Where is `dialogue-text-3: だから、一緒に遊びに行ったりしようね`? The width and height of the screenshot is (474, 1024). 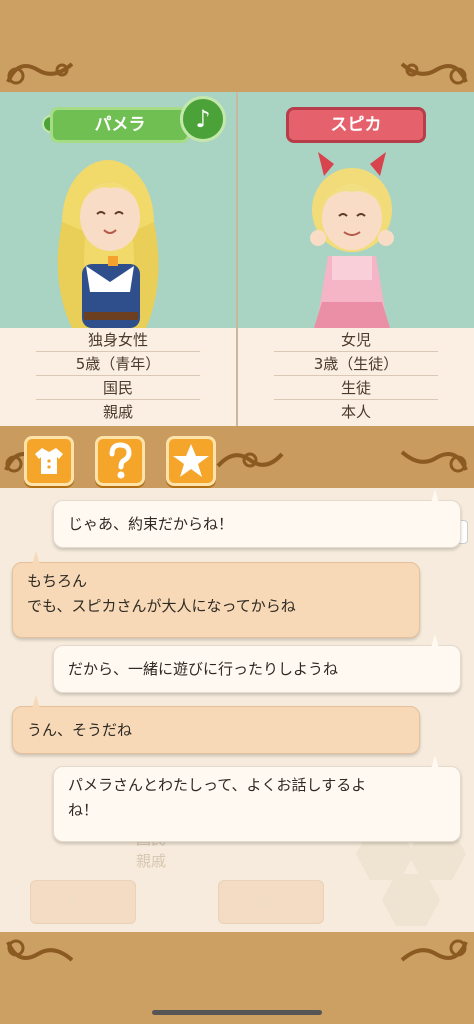 dialogue-text-3: だから、一緒に遊びに行ったりしようね is located at coordinates (203, 669).